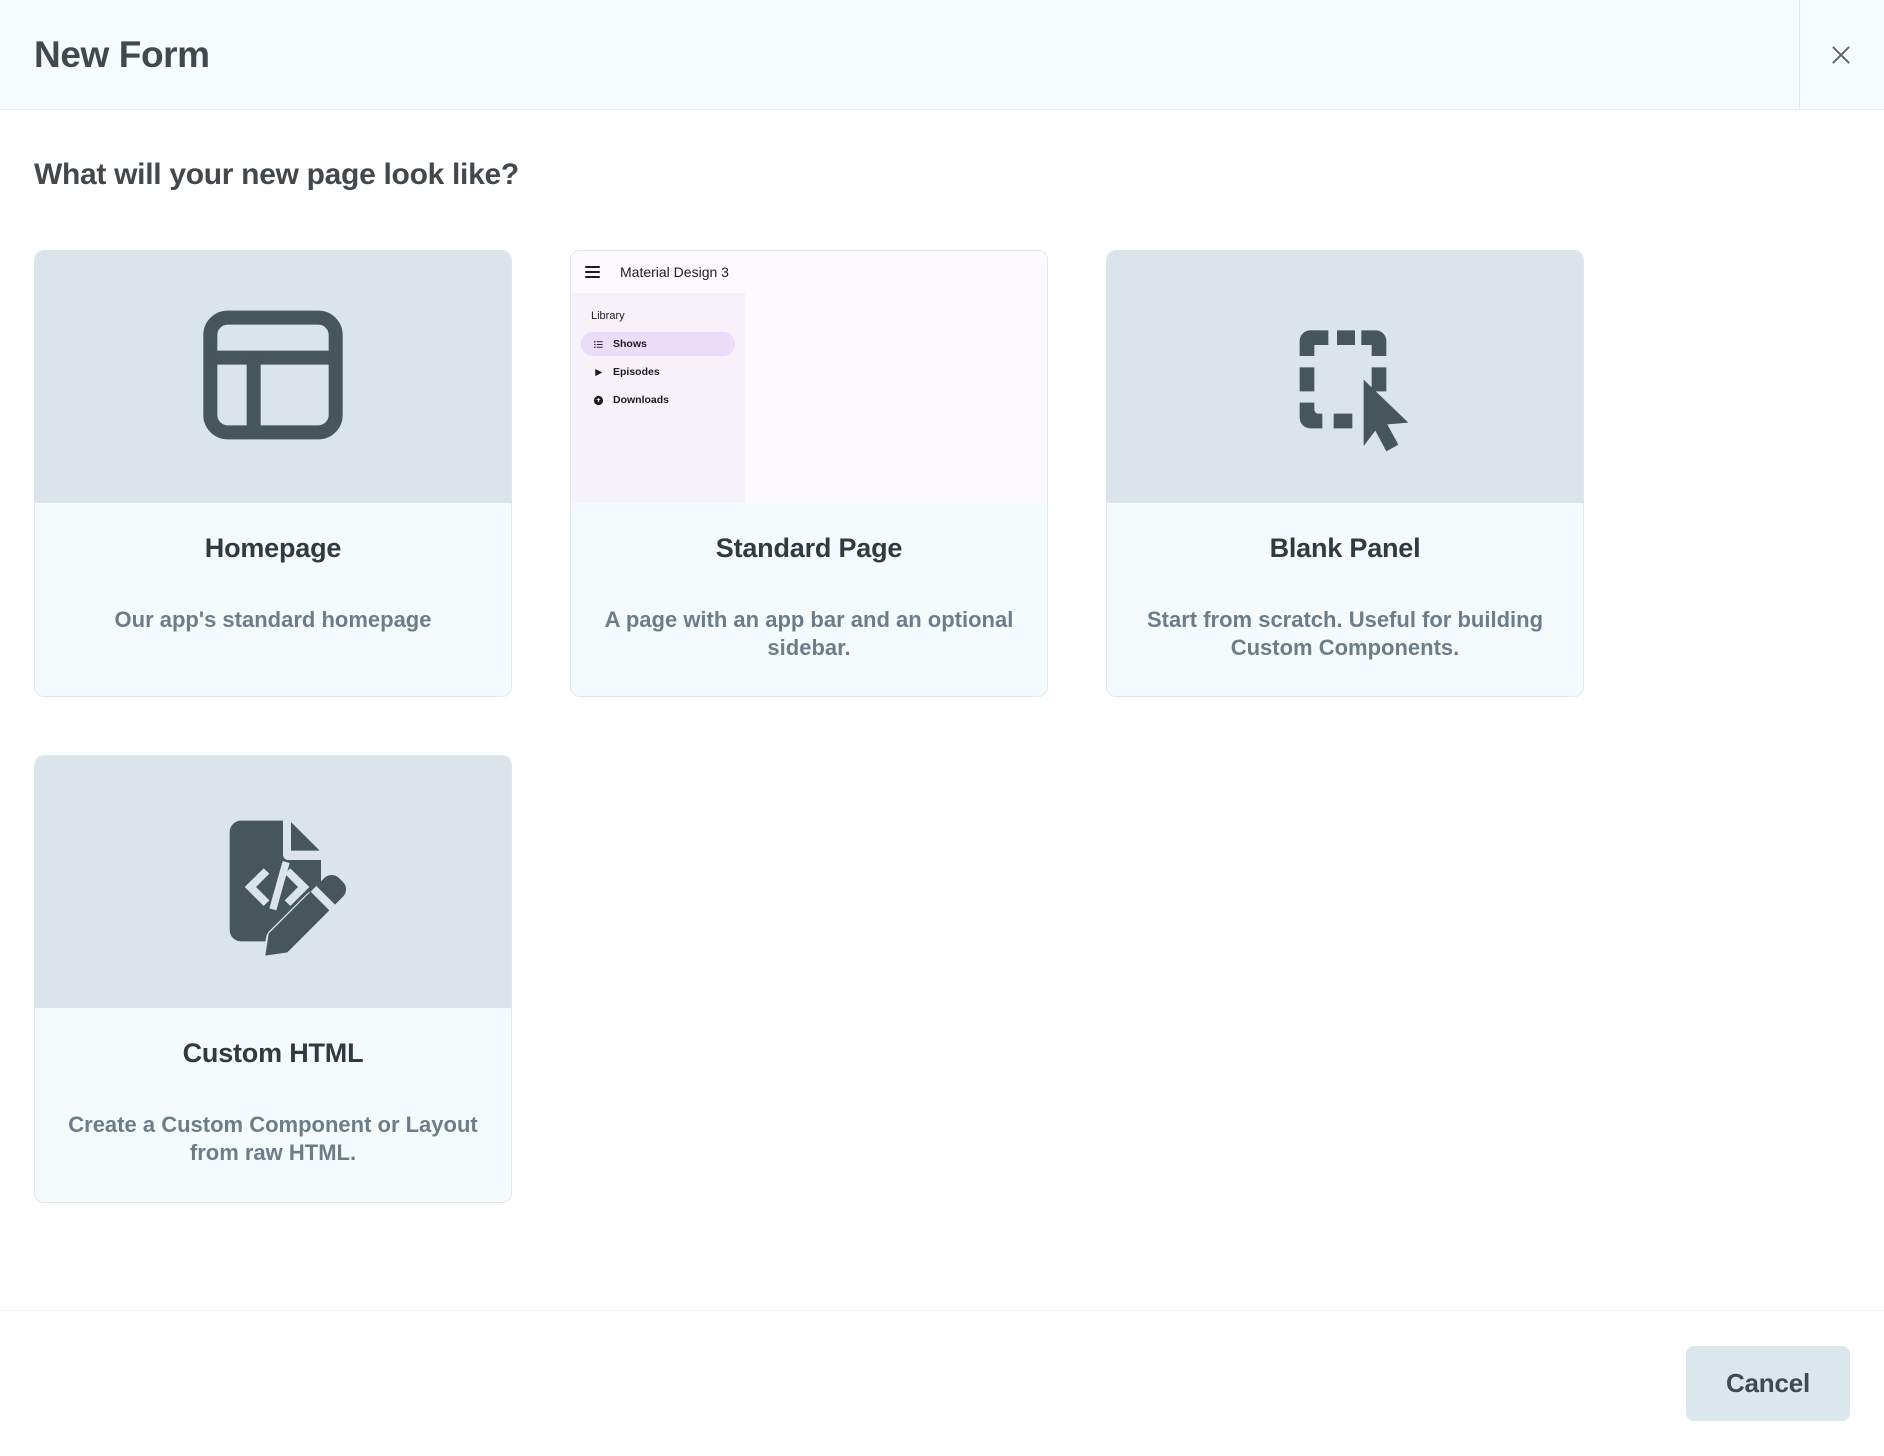 The image size is (1884, 1456). What do you see at coordinates (896, 398) in the screenshot?
I see `preview-main-area` at bounding box center [896, 398].